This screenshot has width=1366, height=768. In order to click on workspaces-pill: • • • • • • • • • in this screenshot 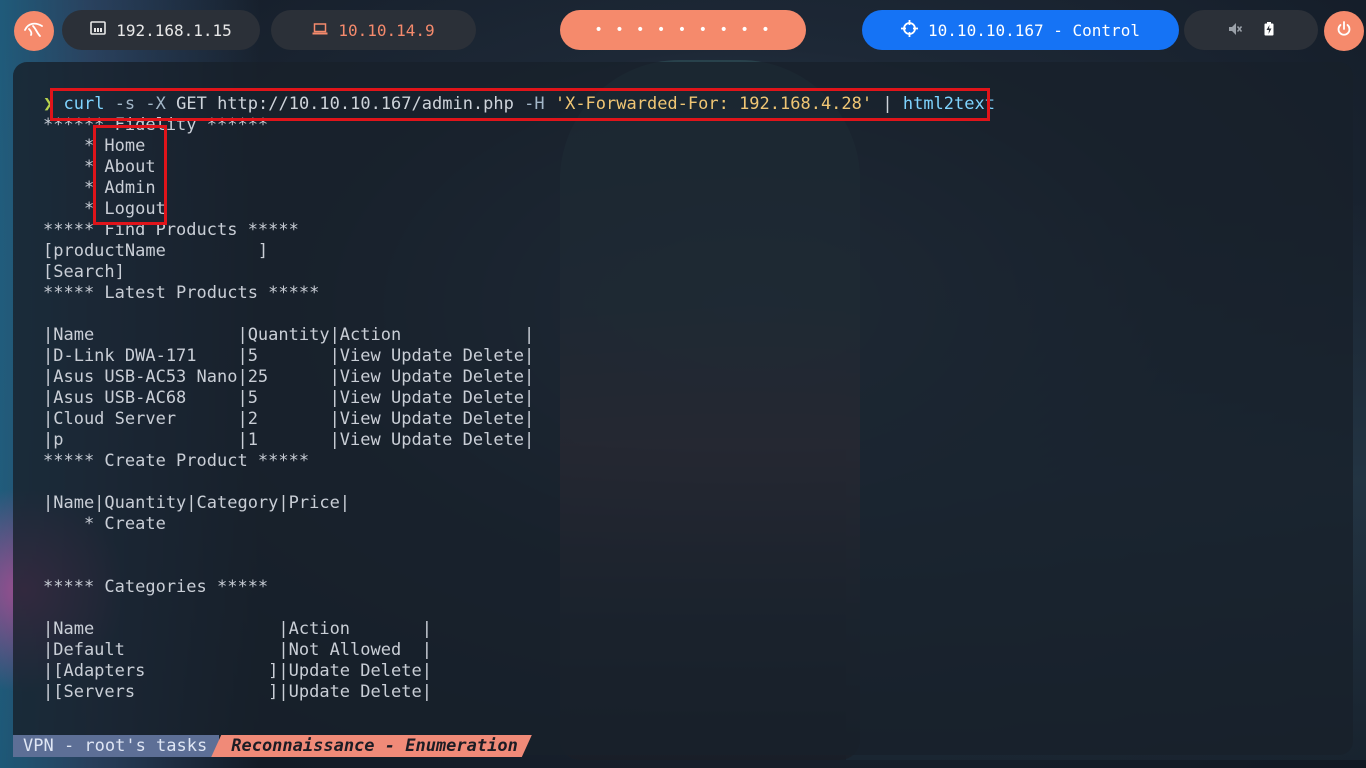, I will do `click(683, 30)`.